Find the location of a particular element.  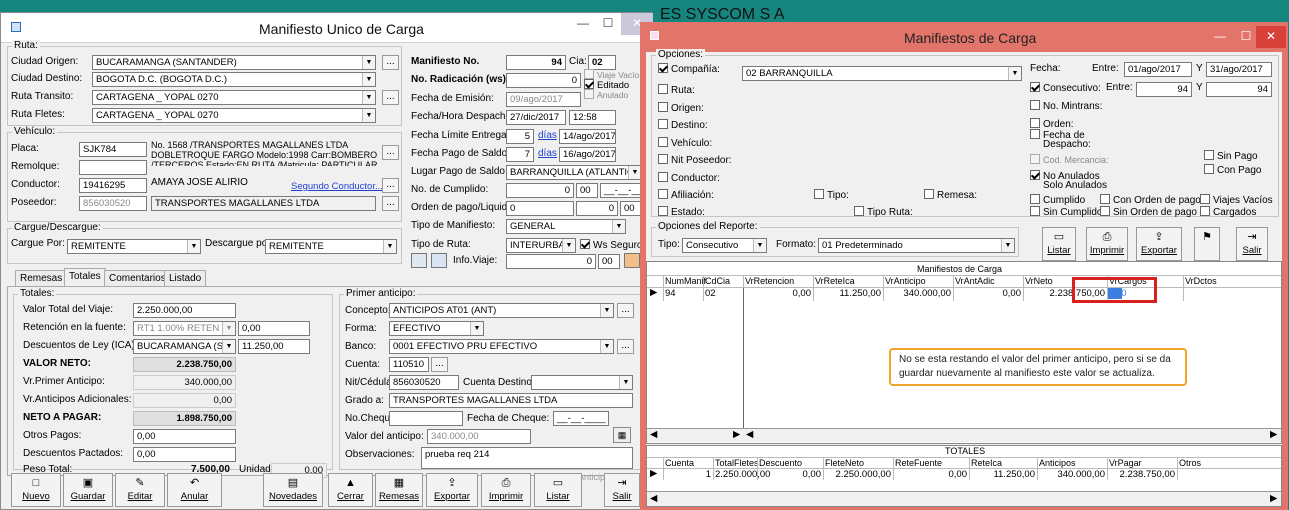

tipo-ruta-checkbox: Tipo Ruta: is located at coordinates (883, 212).